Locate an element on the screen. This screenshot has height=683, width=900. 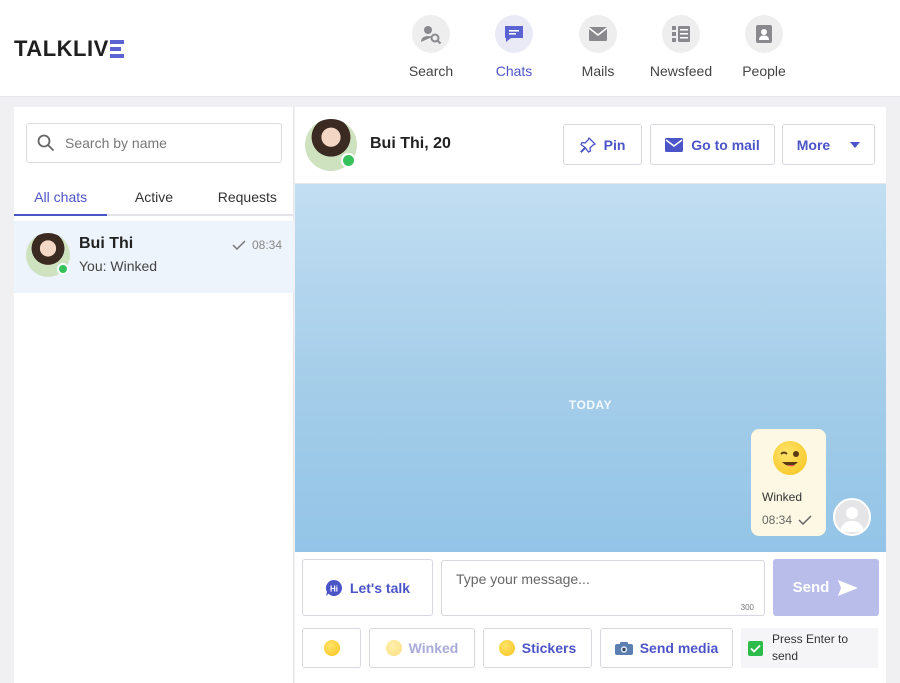
nav-people: People is located at coordinates (764, 47).